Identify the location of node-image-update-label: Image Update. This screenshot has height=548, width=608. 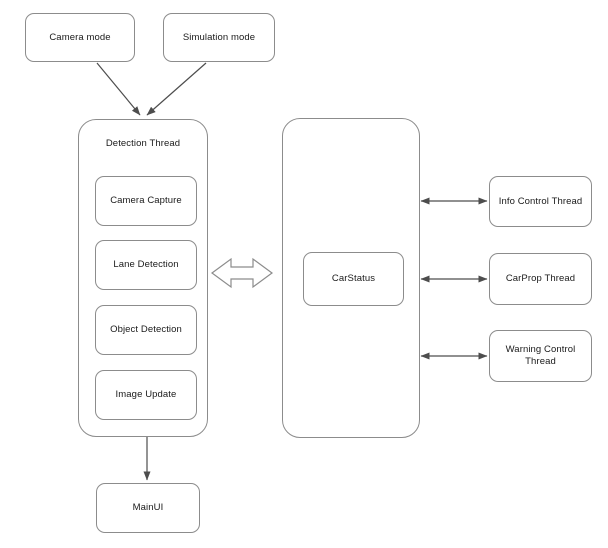
(146, 395).